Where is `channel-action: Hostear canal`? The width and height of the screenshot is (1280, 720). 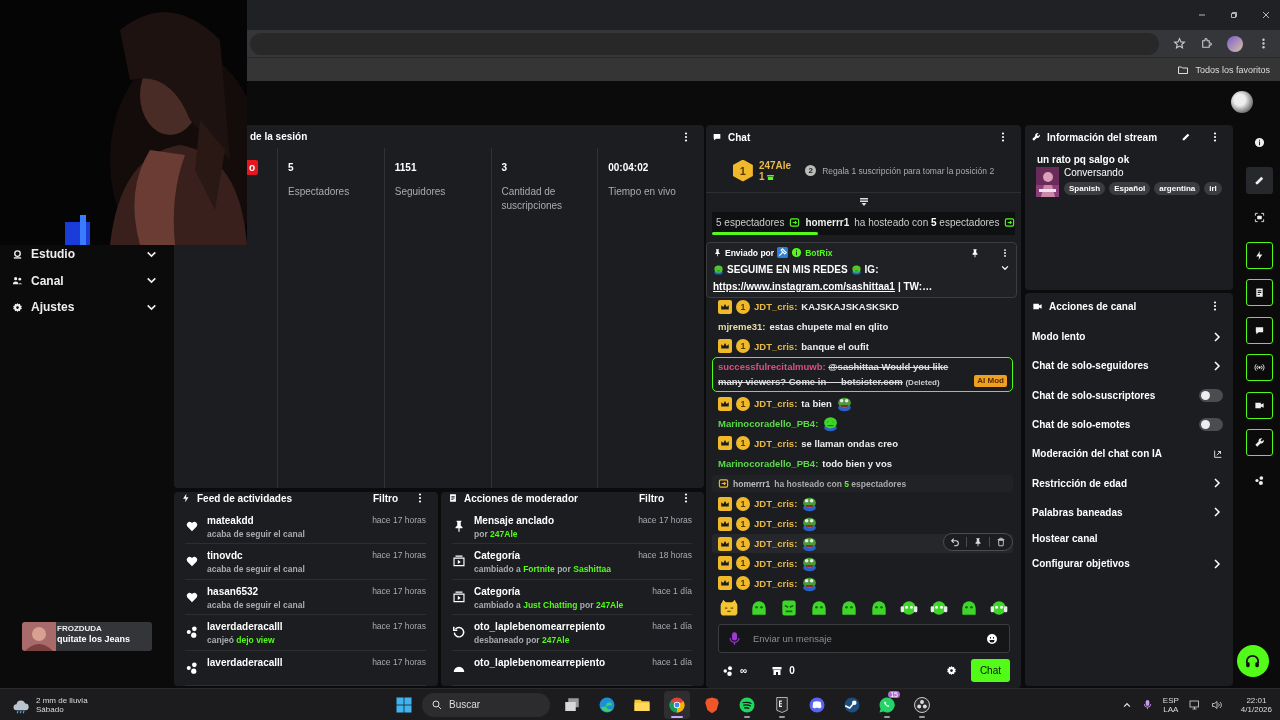
channel-action: Hostear canal is located at coordinates (1065, 538).